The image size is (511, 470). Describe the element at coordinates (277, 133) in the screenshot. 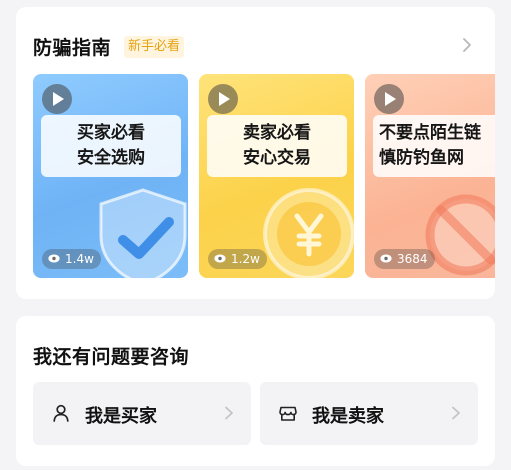

I see `caption-line: 卖家必看` at that location.